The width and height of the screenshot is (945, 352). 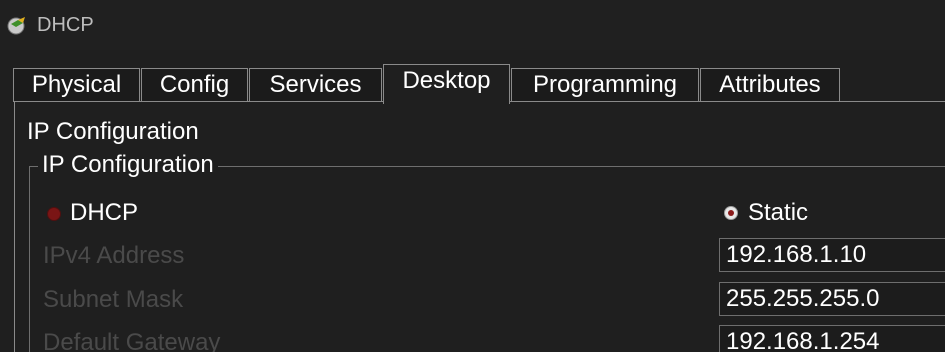 What do you see at coordinates (65, 25) in the screenshot?
I see `window-title: DHCP` at bounding box center [65, 25].